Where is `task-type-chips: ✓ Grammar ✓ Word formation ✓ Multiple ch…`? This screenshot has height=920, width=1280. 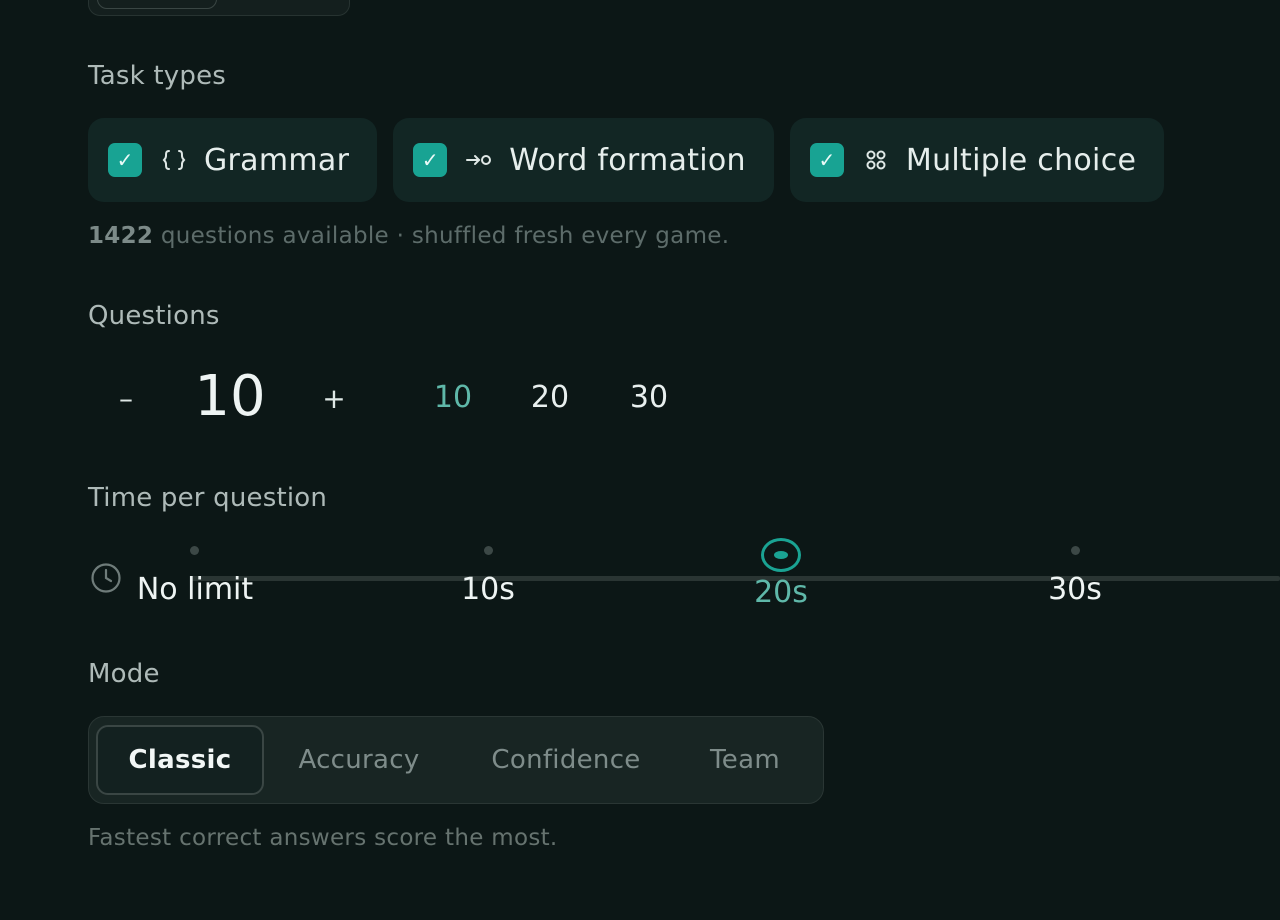 task-type-chips: ✓ Grammar ✓ Word formation ✓ Multiple ch… is located at coordinates (626, 160).